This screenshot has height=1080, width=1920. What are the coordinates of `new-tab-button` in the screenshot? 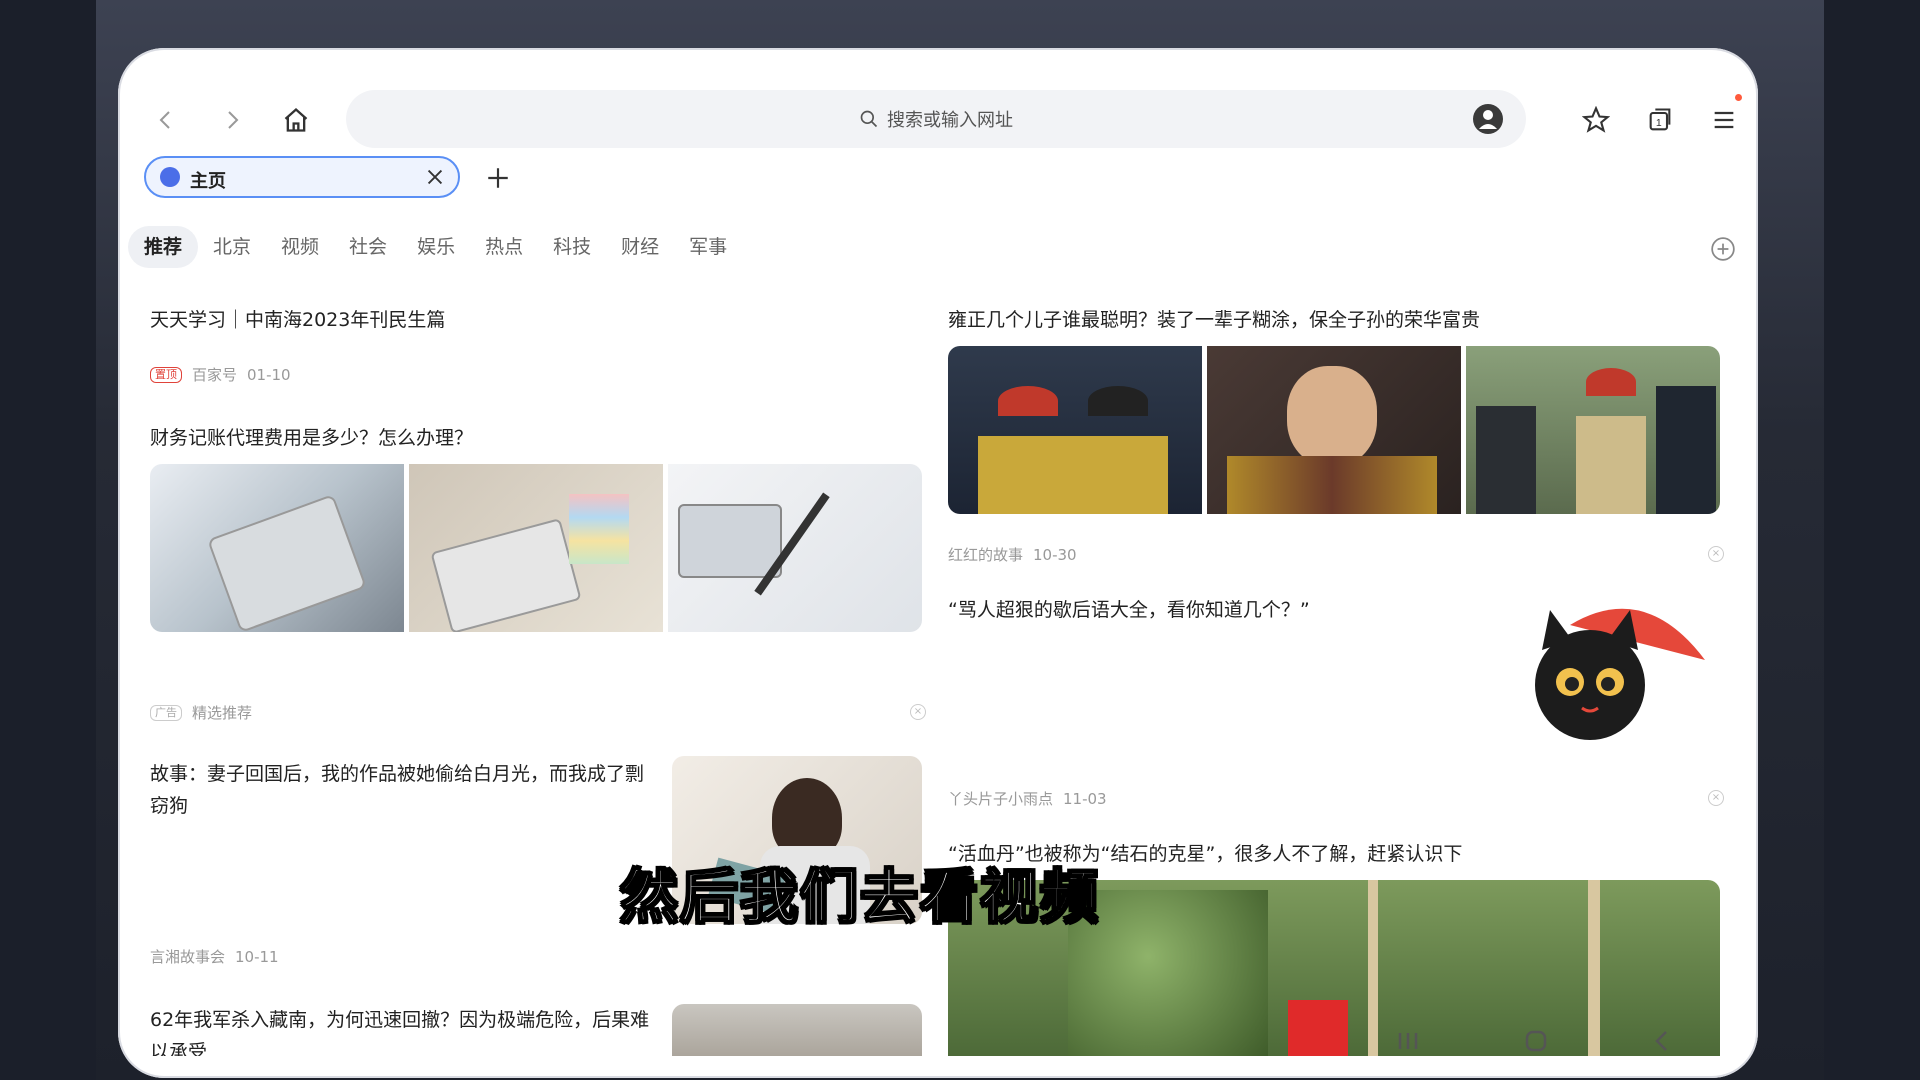 It's located at (498, 178).